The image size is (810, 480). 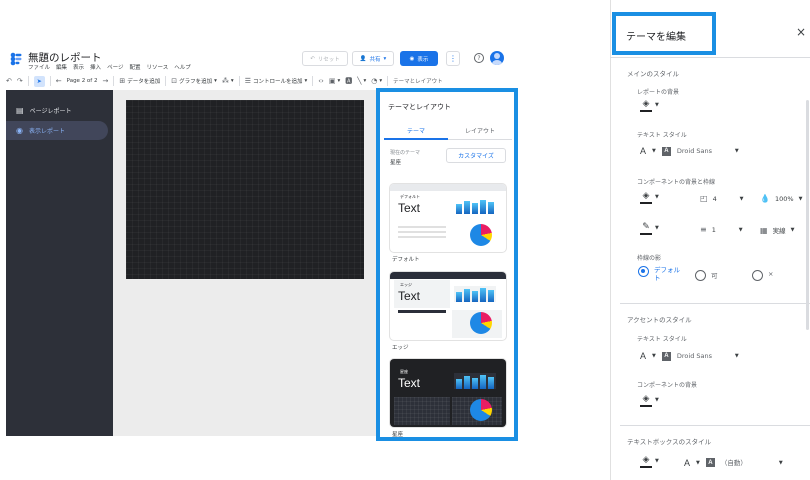 I want to click on close-icon: ×, so click(x=801, y=32).